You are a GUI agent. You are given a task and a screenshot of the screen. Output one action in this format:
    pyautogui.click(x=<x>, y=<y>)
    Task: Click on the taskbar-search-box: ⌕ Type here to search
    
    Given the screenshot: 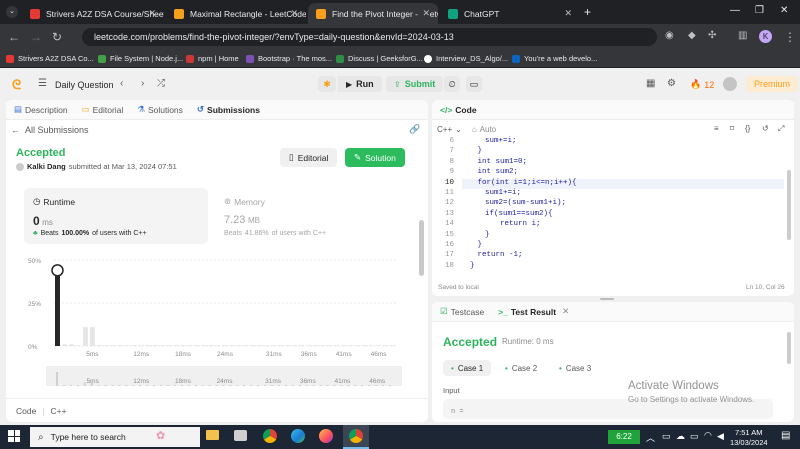 What is the action you would take?
    pyautogui.click(x=115, y=437)
    